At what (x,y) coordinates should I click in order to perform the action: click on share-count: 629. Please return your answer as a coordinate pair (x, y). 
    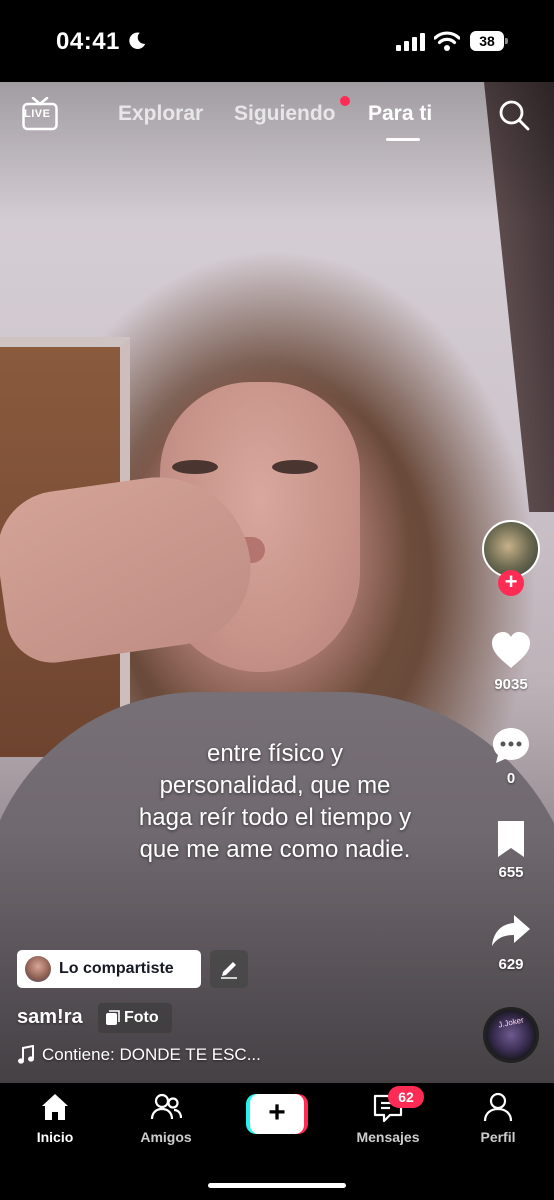
    Looking at the image, I should click on (511, 964).